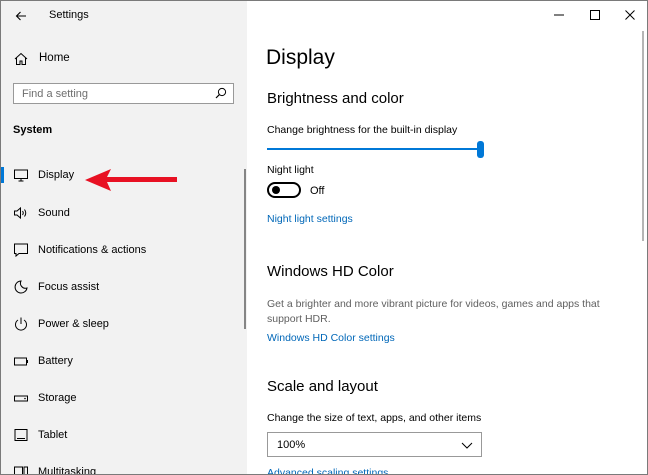 The height and width of the screenshot is (475, 648). Describe the element at coordinates (335, 98) in the screenshot. I see `brightness-heading: Brightness and color` at that location.